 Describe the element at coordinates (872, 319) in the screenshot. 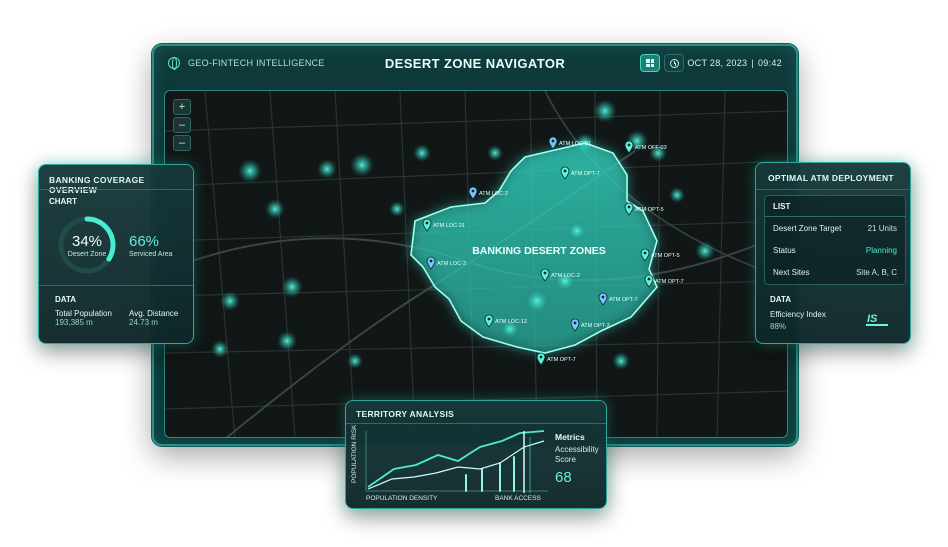

I see `logo-text: IS` at that location.